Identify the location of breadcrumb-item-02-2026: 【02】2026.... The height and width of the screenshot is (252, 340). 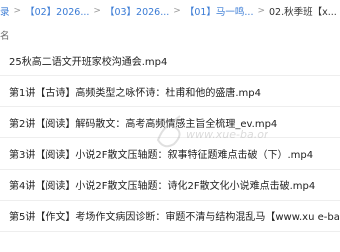
(57, 11).